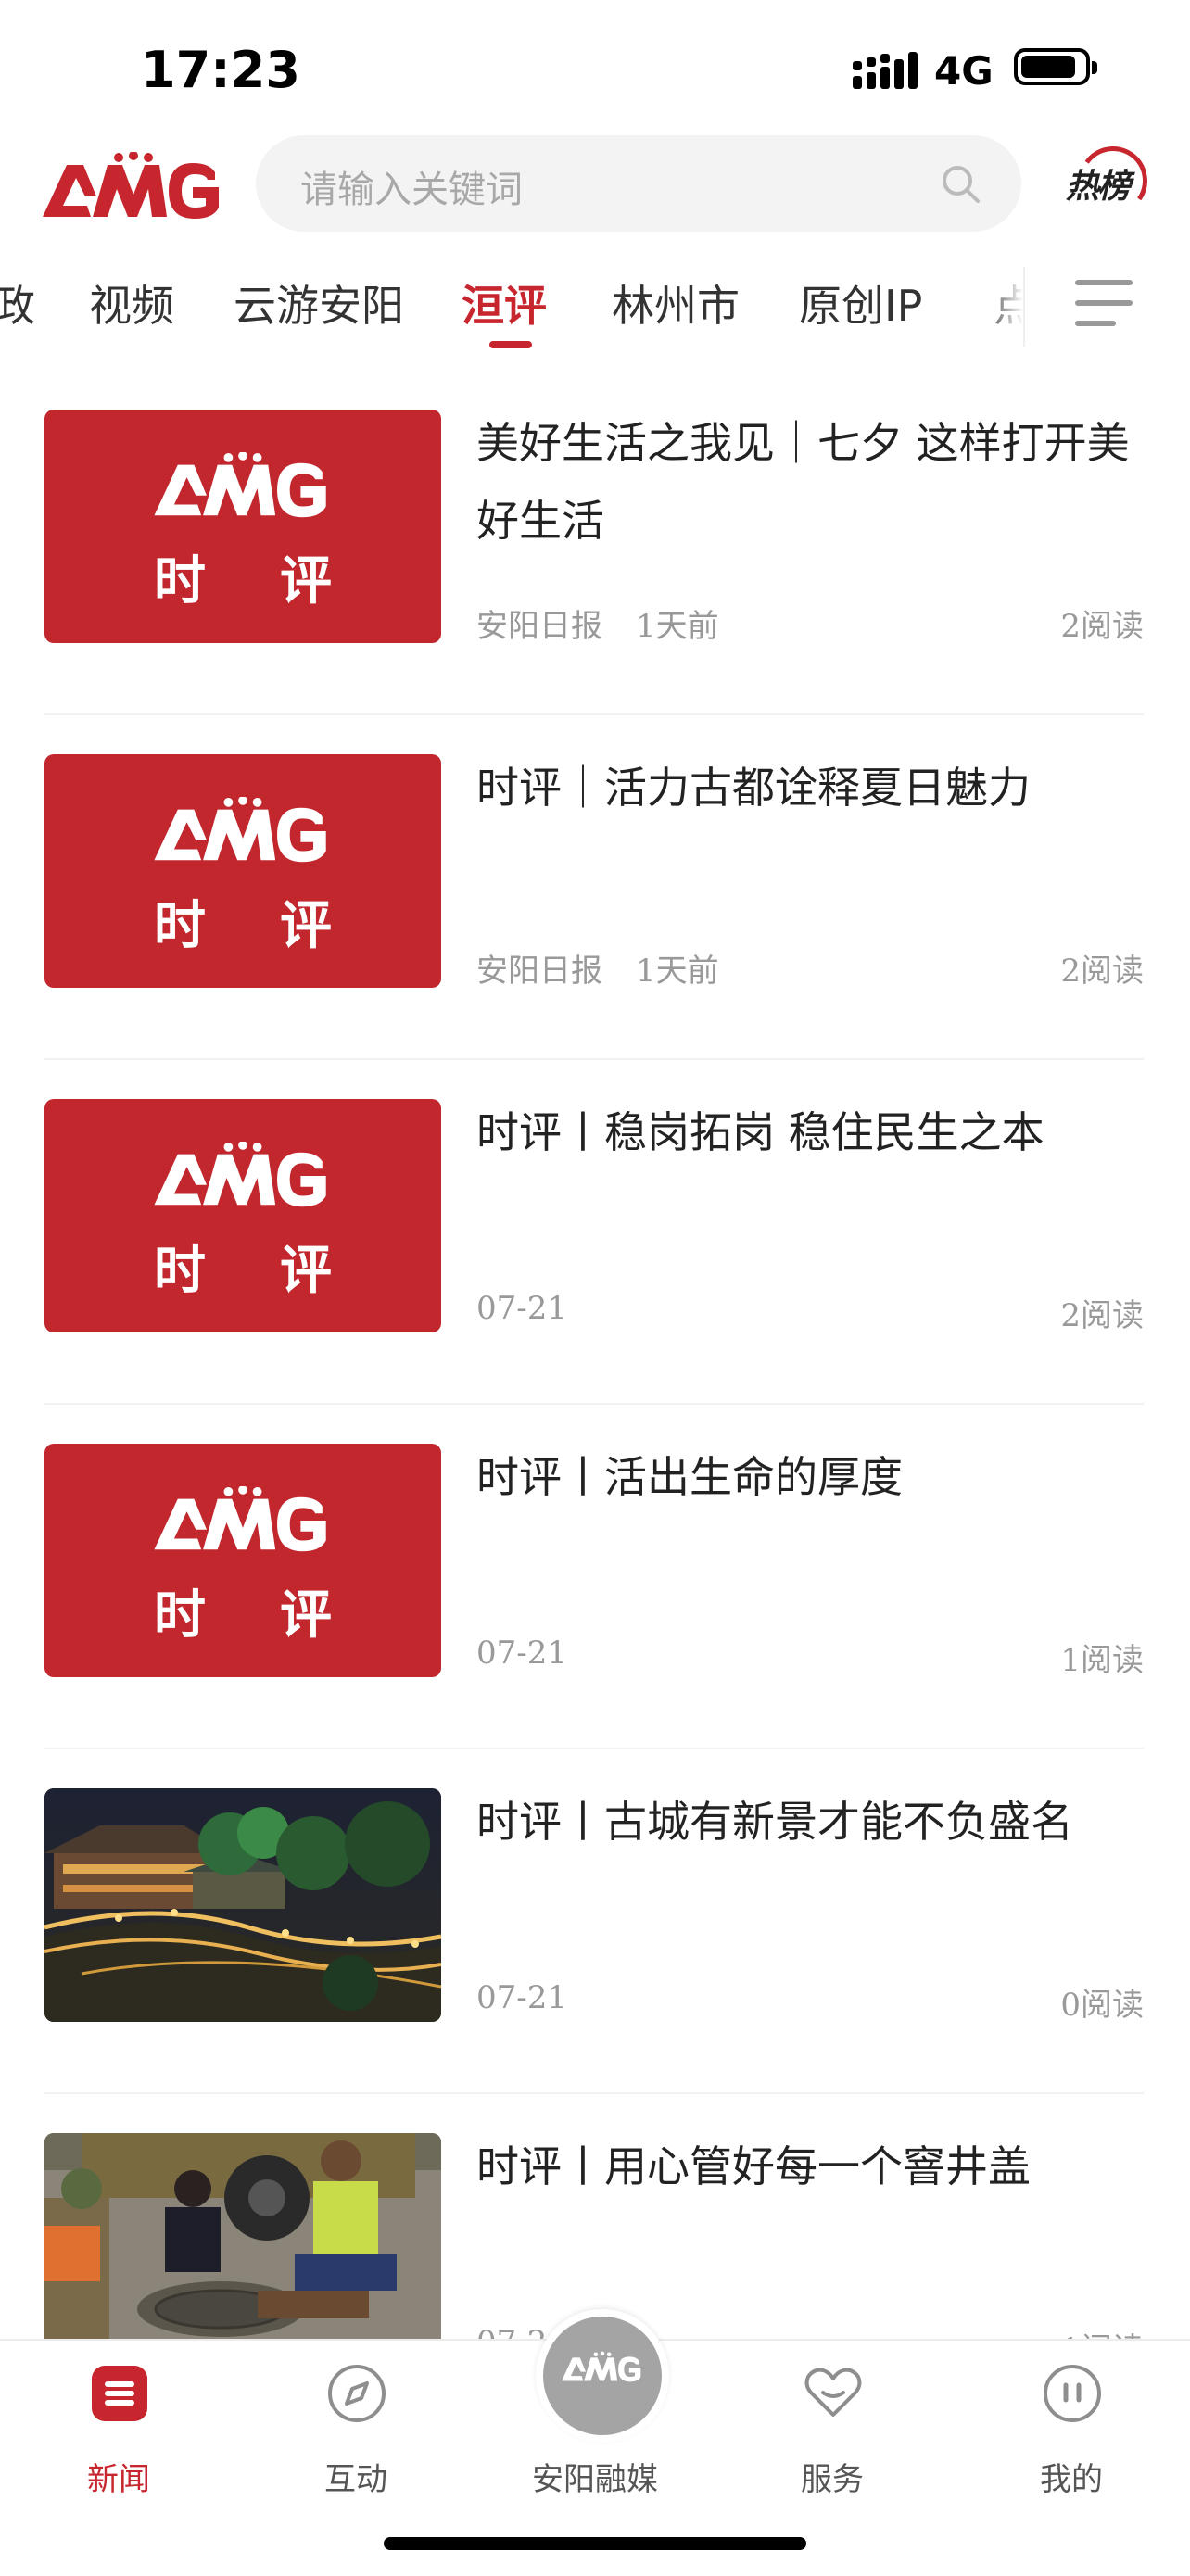 This screenshot has width=1190, height=2576. What do you see at coordinates (355, 2479) in the screenshot?
I see `nav-label: 互动` at bounding box center [355, 2479].